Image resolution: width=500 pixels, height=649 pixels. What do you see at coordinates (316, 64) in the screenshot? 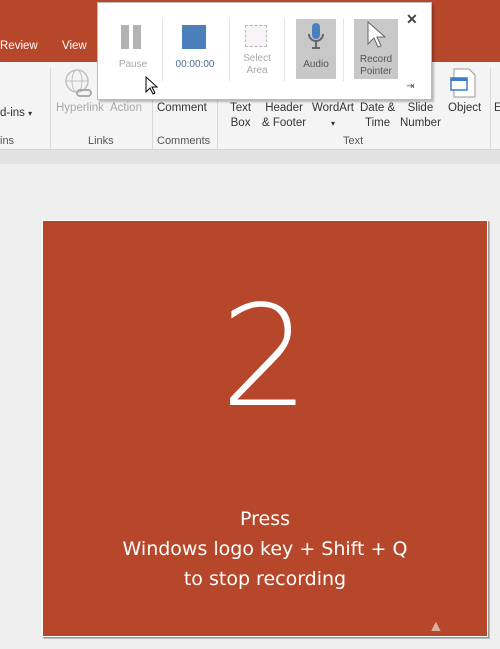
I see `audio-label: Audio` at bounding box center [316, 64].